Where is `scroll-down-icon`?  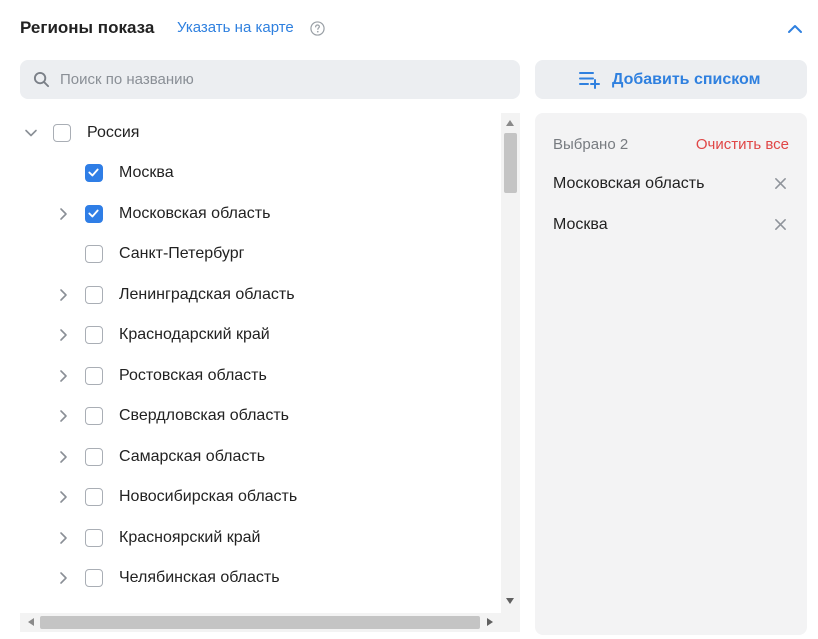
scroll-down-icon is located at coordinates (510, 601).